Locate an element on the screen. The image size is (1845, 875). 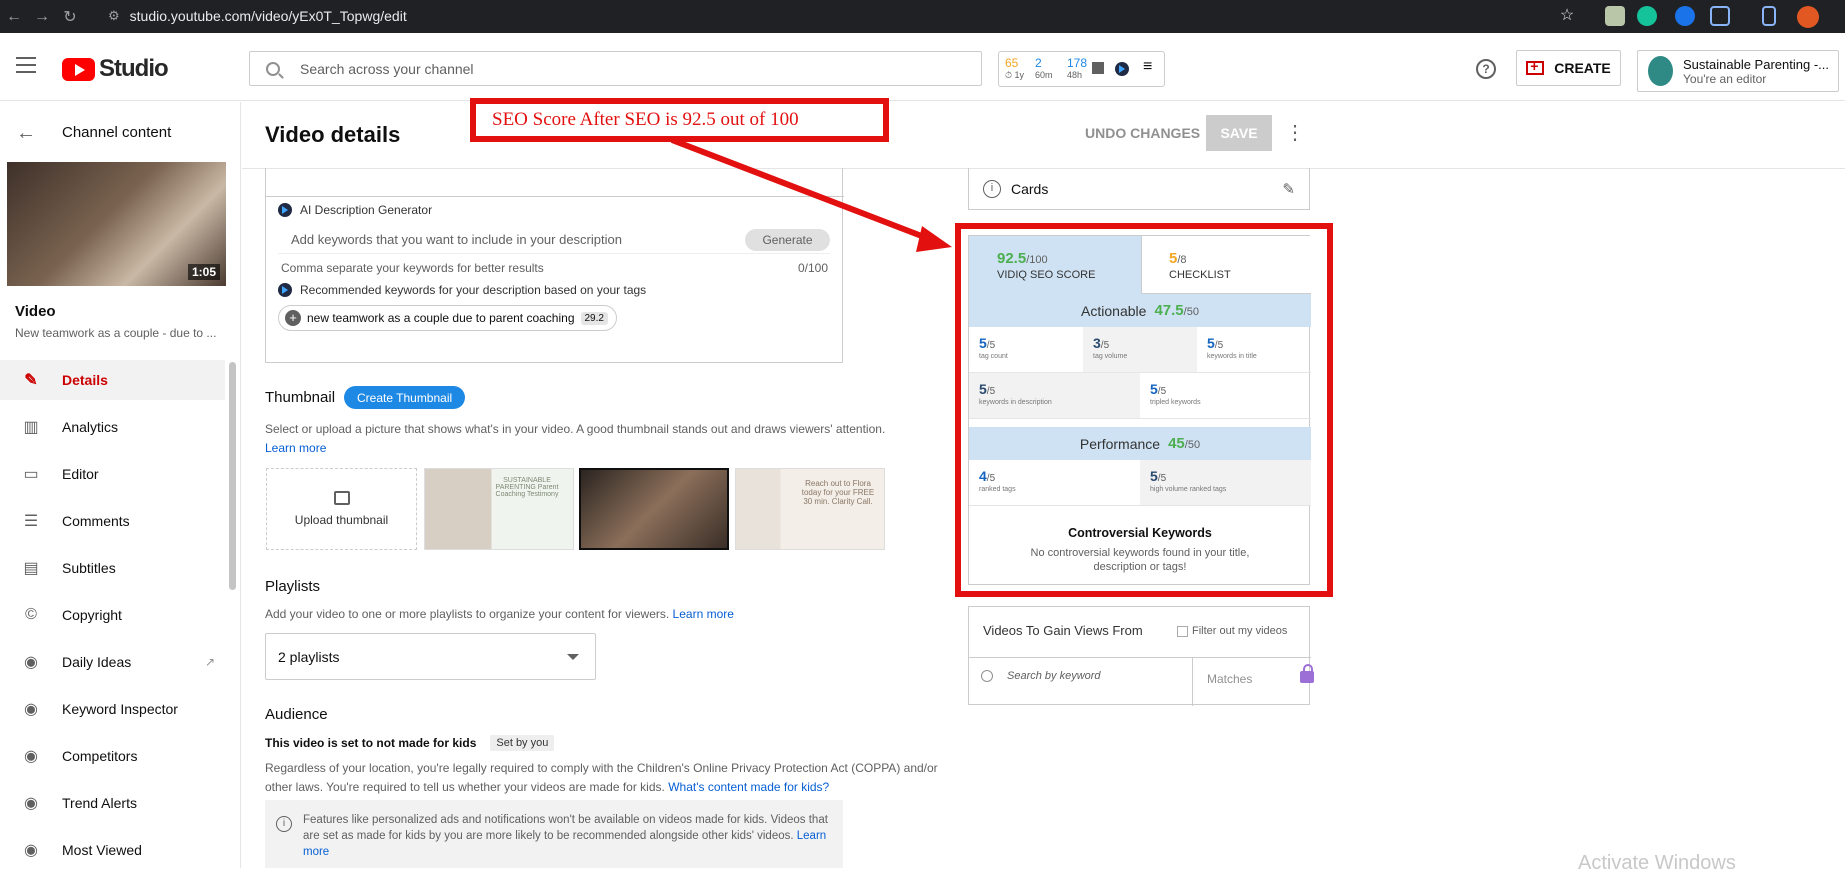
save-button: SAVE is located at coordinates (1239, 133).